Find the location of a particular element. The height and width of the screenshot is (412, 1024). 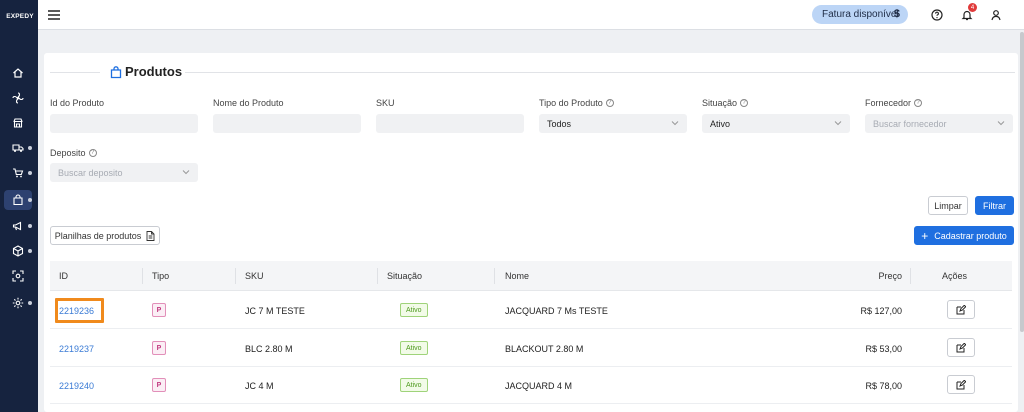

sidebar-item-integrations is located at coordinates (19, 98).